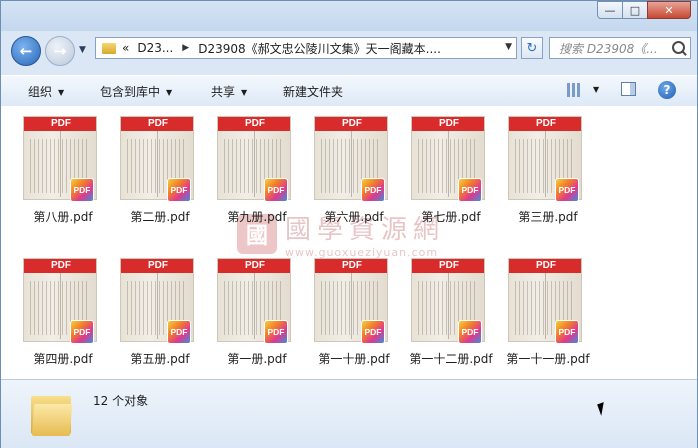 Image resolution: width=698 pixels, height=448 pixels. I want to click on recent-pages-dropdown: ▼, so click(82, 50).